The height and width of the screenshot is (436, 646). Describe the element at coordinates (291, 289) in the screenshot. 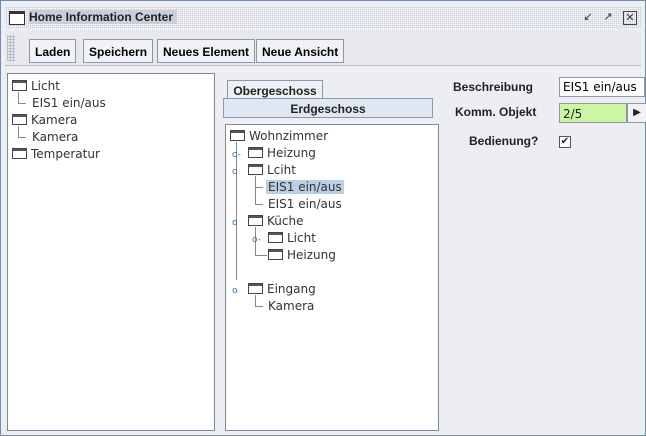

I see `tree-item-label: Eingang` at that location.